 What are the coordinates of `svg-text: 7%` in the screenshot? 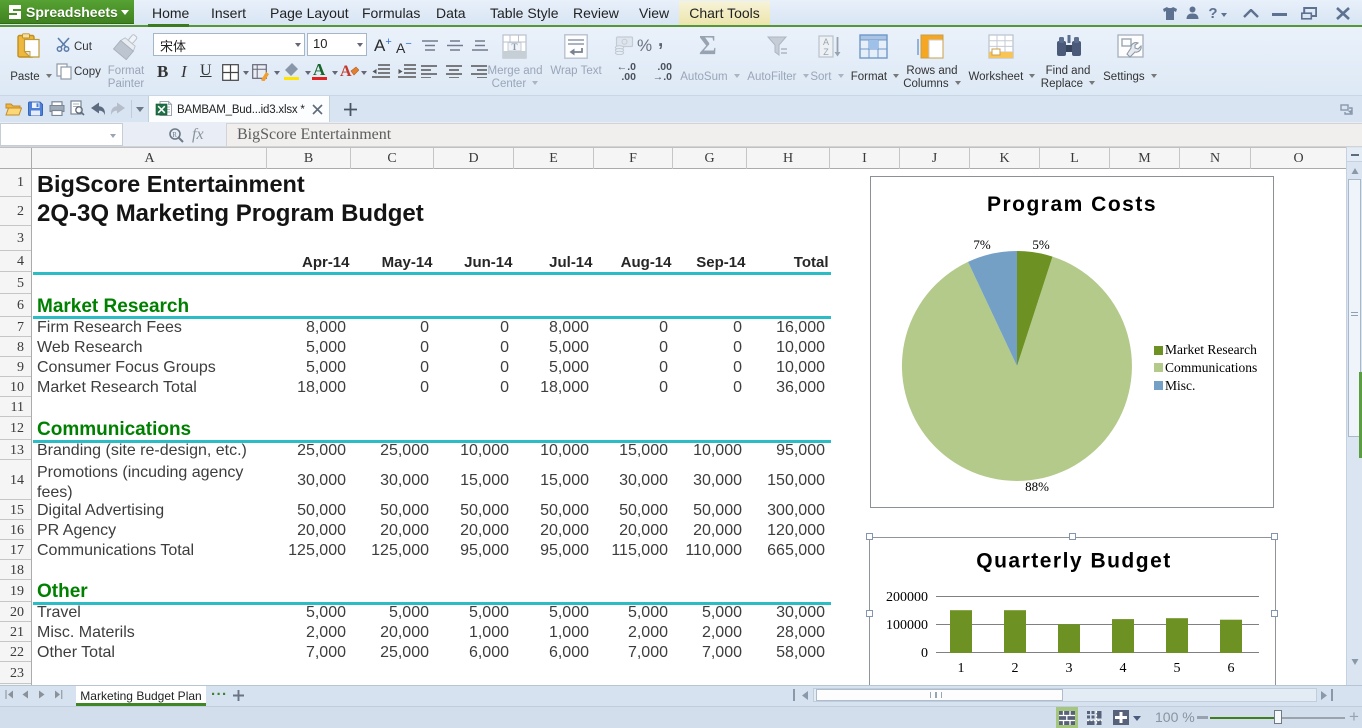 It's located at (982, 244).